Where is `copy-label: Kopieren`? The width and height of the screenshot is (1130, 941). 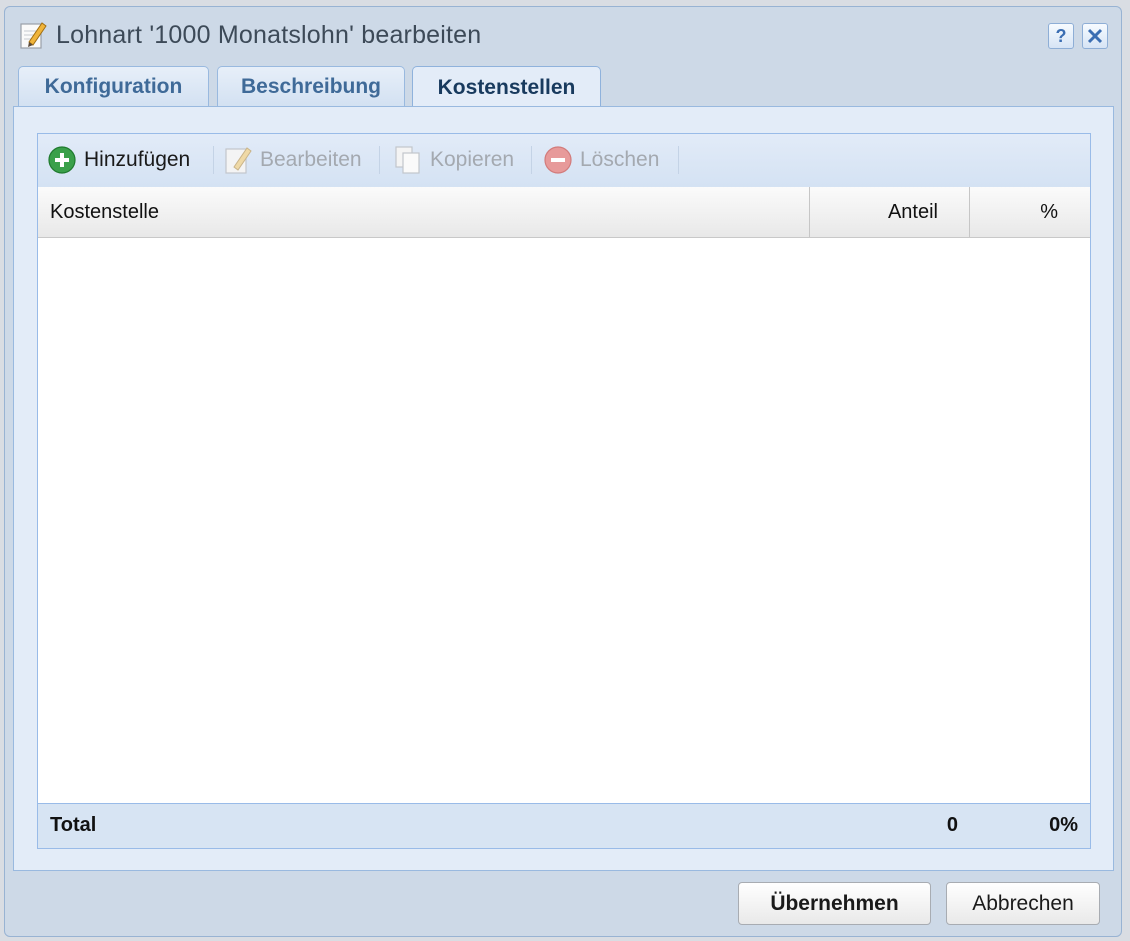 copy-label: Kopieren is located at coordinates (472, 159).